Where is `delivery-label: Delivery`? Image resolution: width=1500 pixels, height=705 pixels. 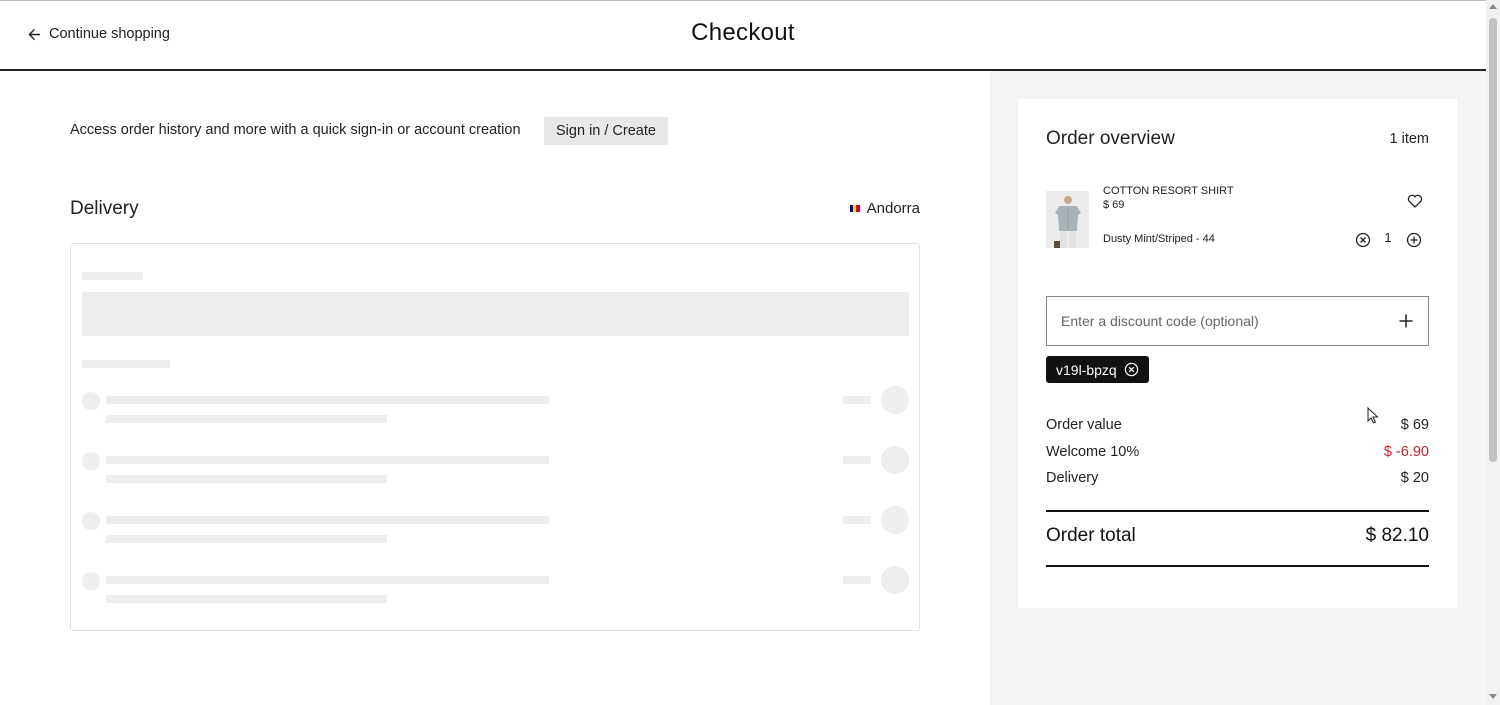 delivery-label: Delivery is located at coordinates (1072, 478).